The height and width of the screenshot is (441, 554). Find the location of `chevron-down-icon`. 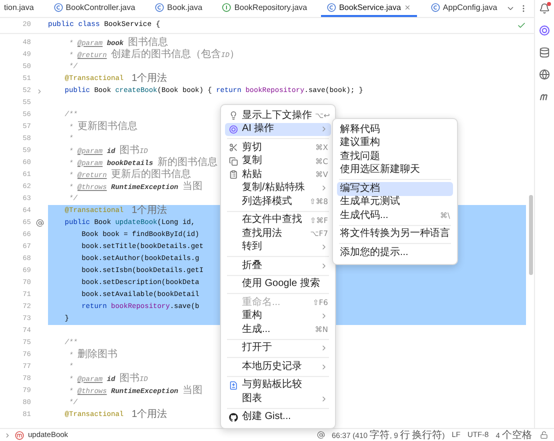

chevron-down-icon is located at coordinates (510, 8).